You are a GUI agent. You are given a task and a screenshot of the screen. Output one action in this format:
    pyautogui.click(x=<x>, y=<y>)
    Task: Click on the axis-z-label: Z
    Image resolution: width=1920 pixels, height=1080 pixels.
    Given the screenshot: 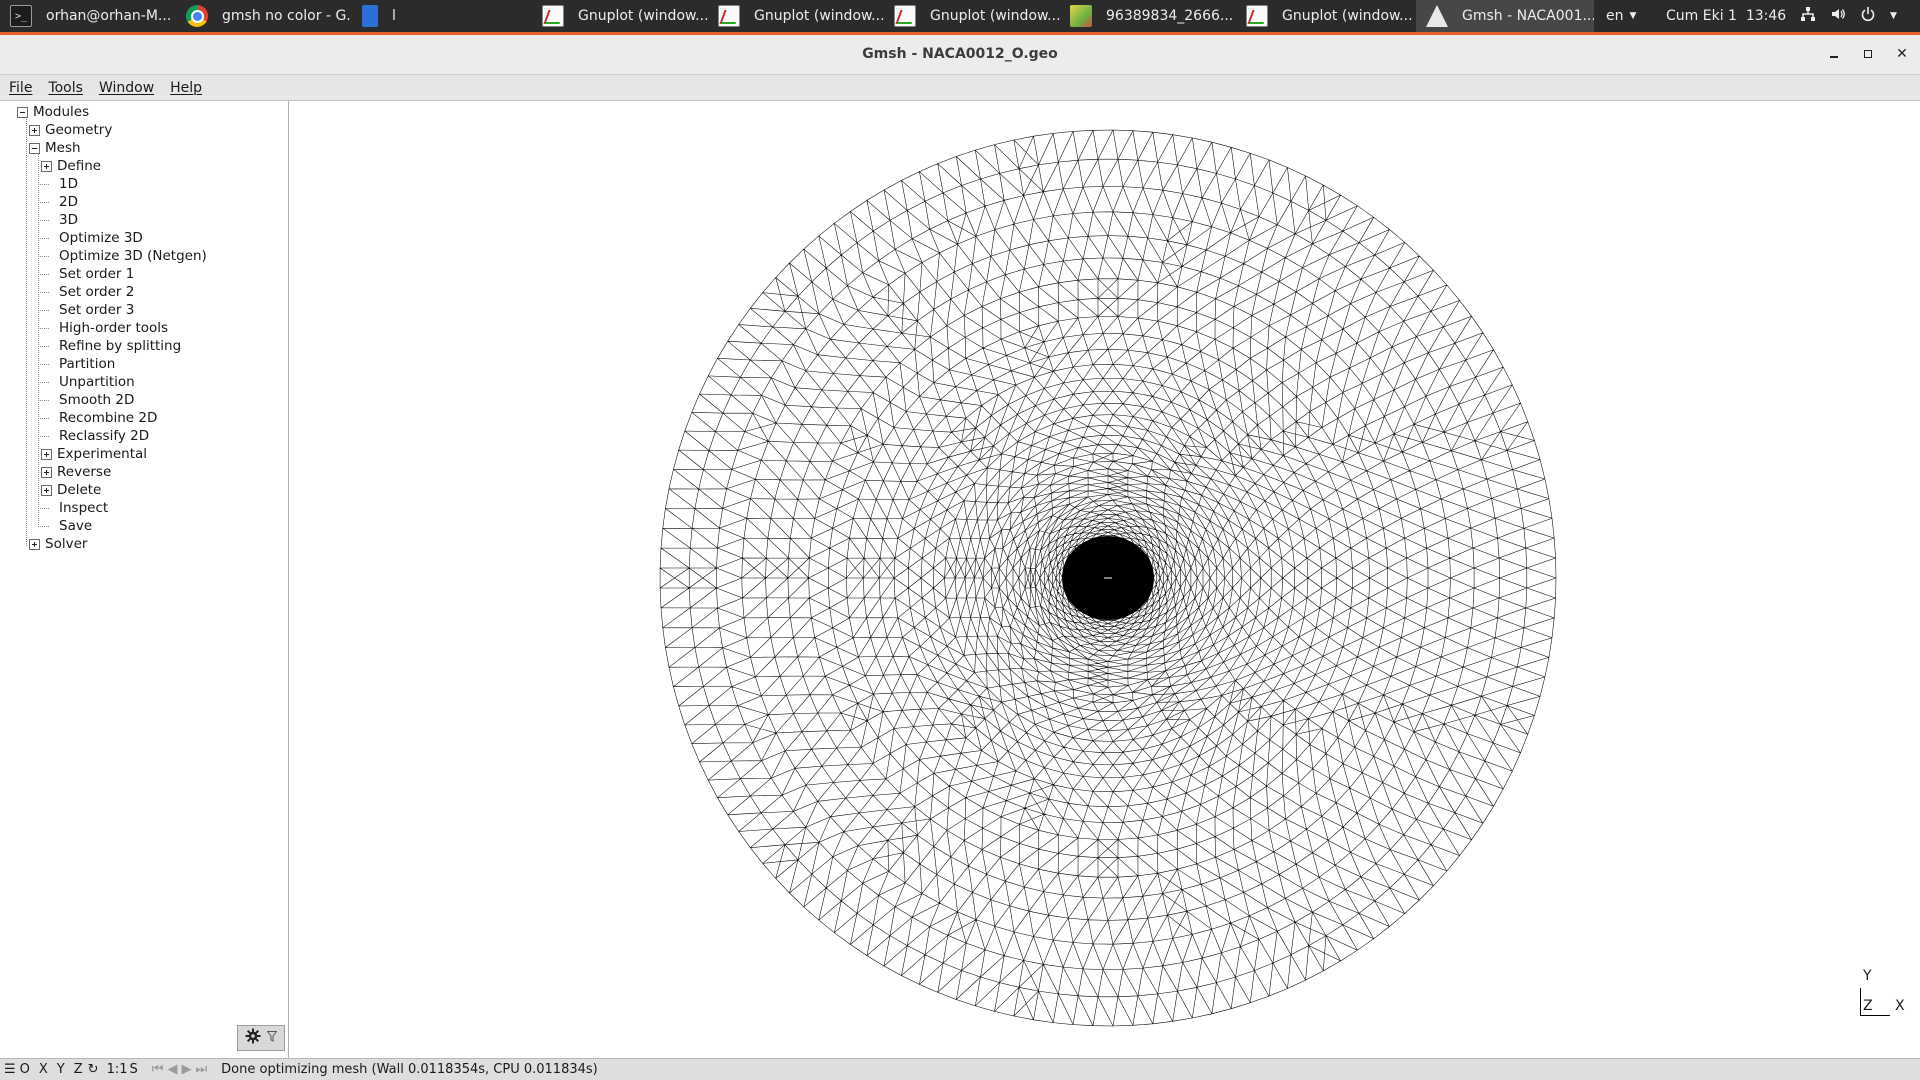 What is the action you would take?
    pyautogui.click(x=1868, y=1006)
    